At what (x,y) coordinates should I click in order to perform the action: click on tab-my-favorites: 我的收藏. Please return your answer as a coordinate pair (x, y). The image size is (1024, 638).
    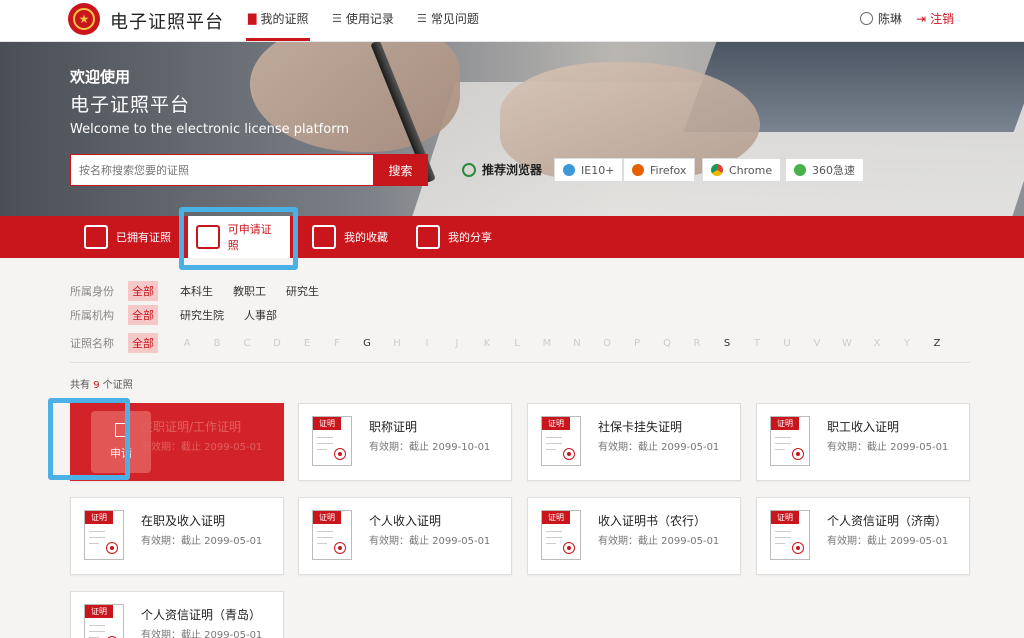
    Looking at the image, I should click on (350, 237).